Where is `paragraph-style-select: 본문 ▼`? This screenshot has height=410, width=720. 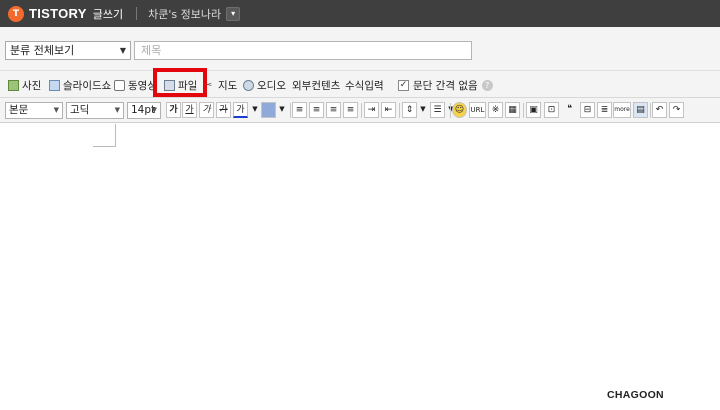
paragraph-style-select: 본문 ▼ is located at coordinates (34, 110).